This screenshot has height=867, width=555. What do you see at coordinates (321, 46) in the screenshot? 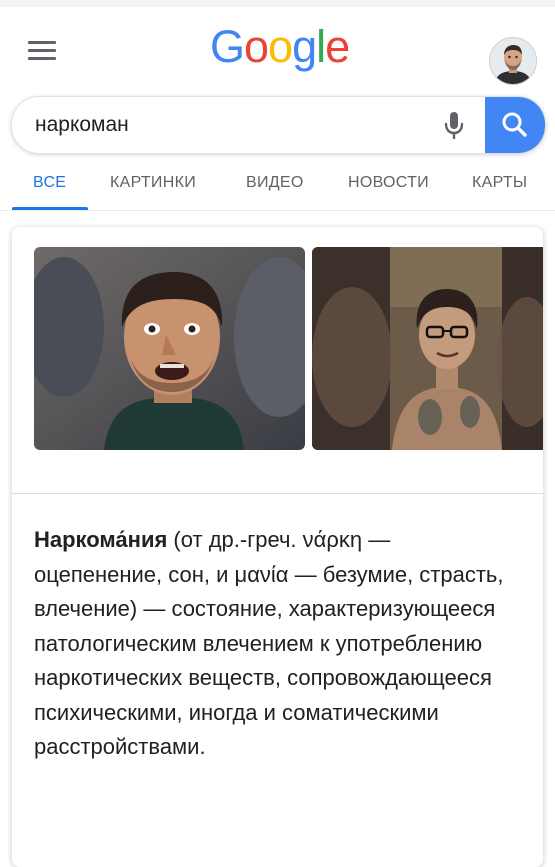
I see `logo-letter: l` at bounding box center [321, 46].